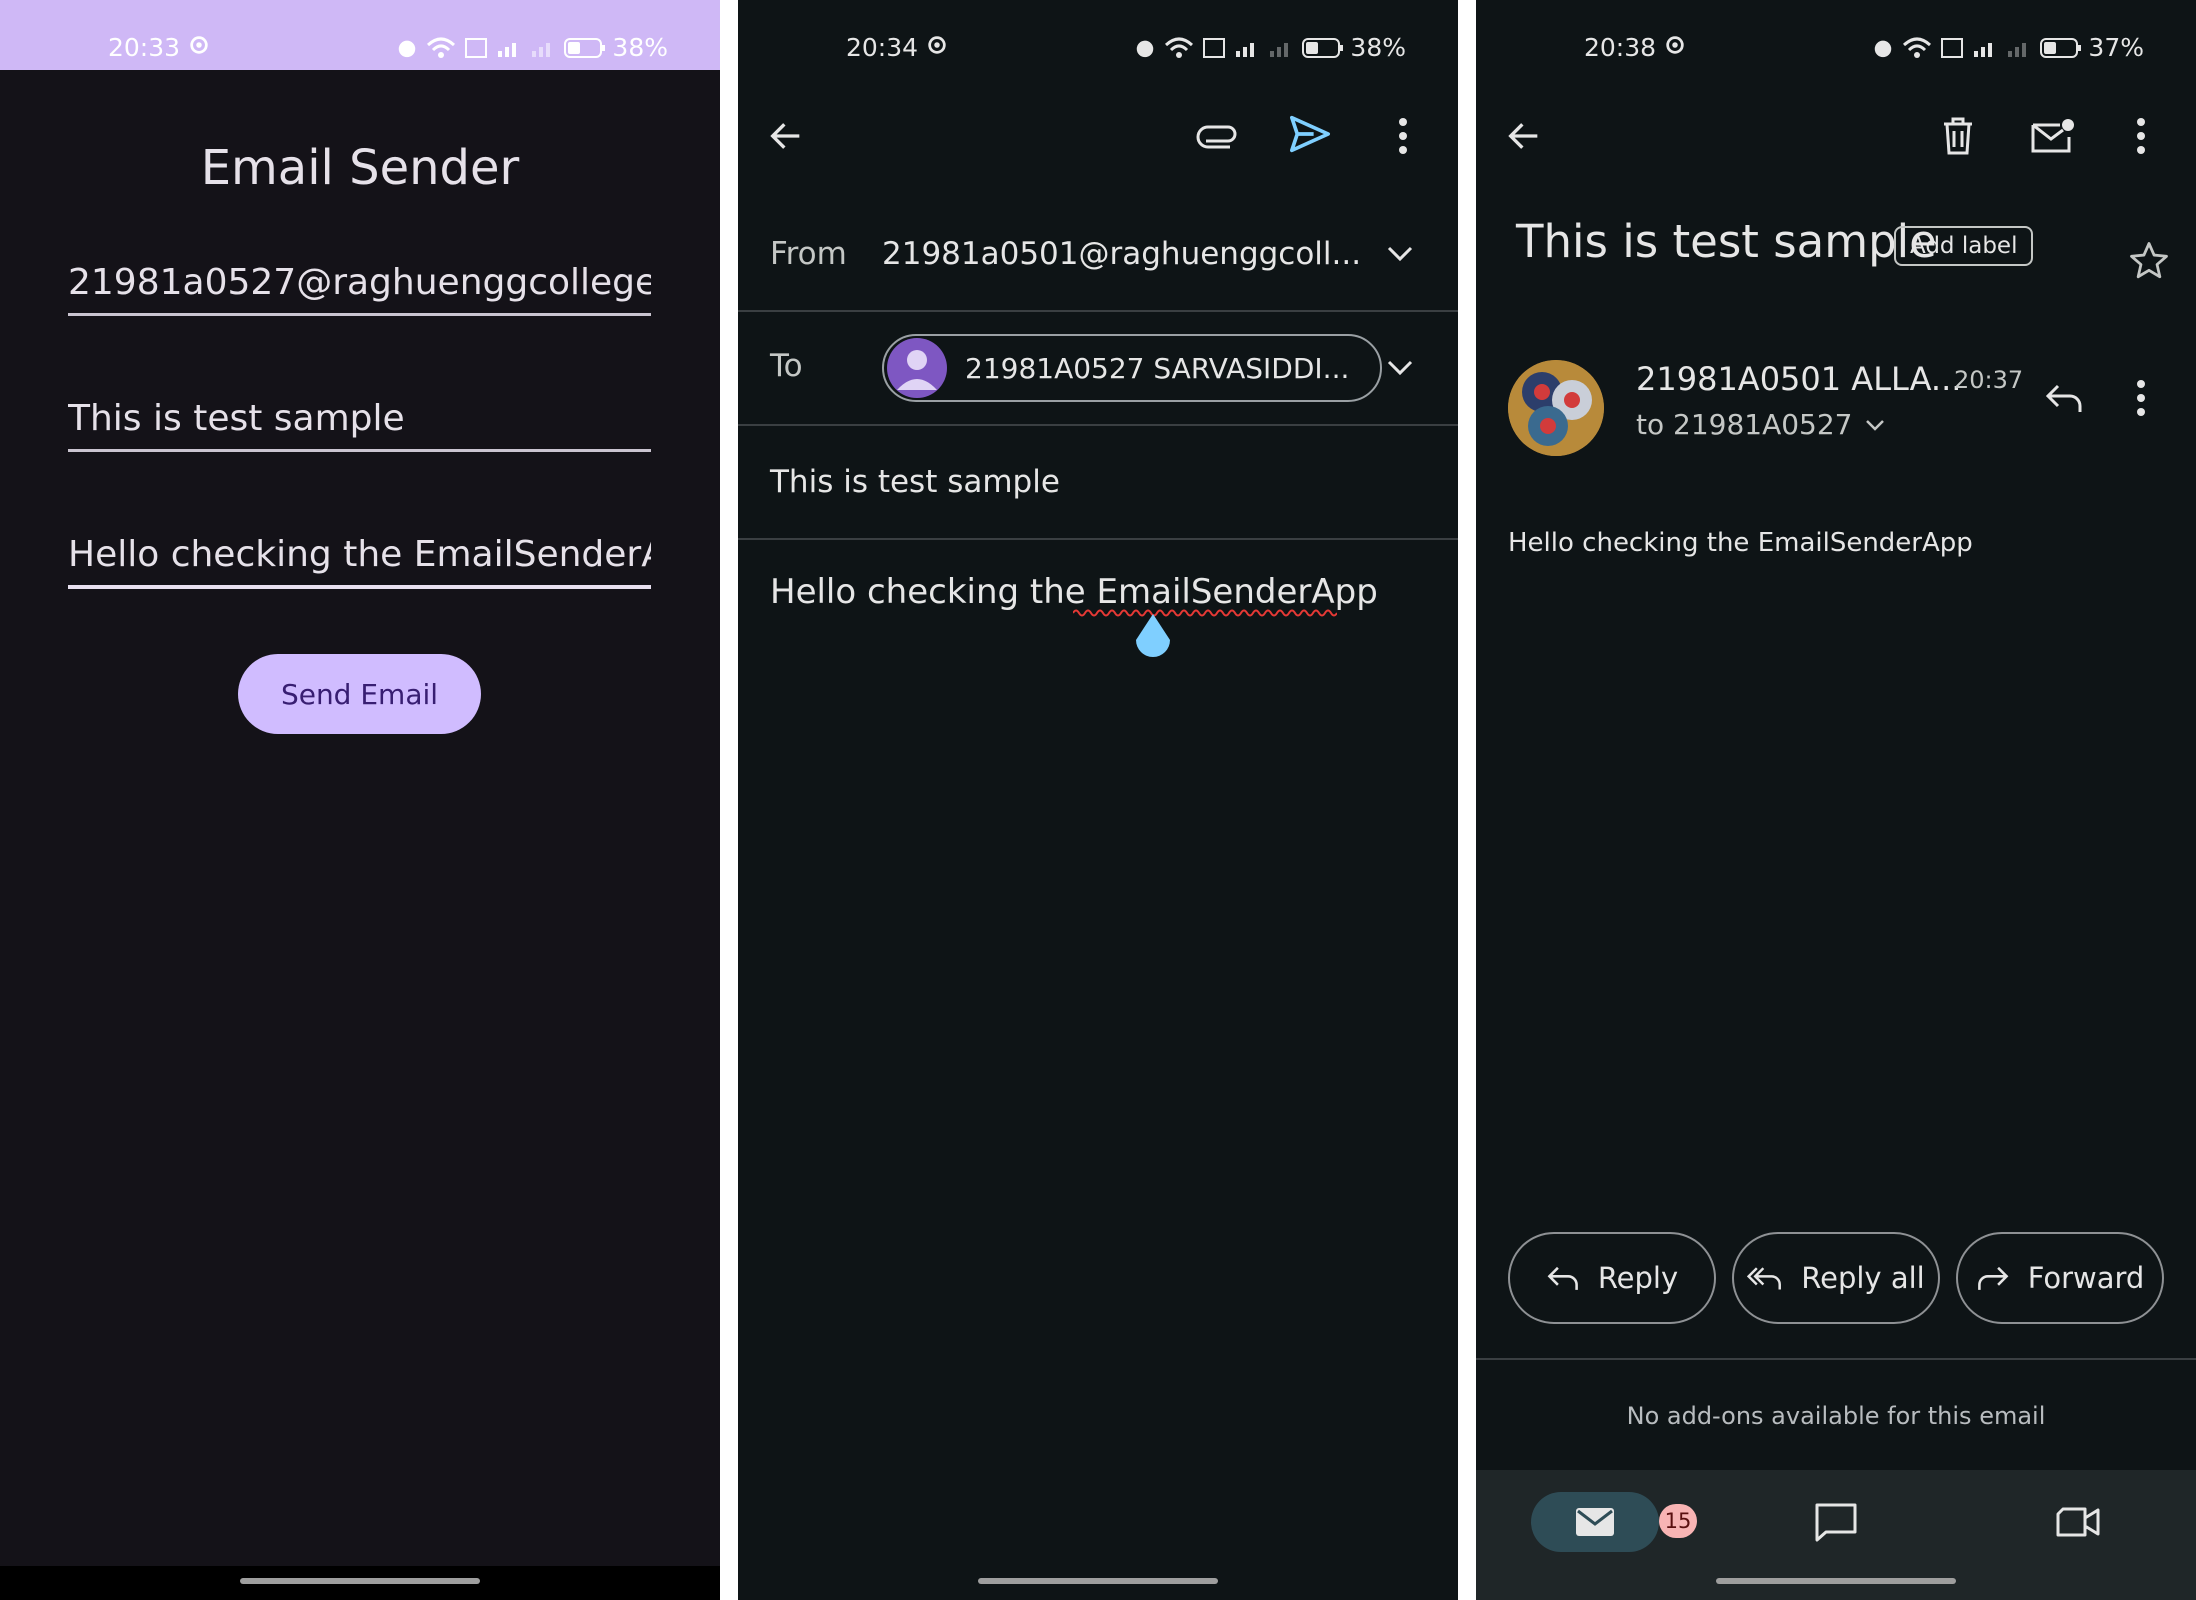  I want to click on send-icon, so click(1310, 134).